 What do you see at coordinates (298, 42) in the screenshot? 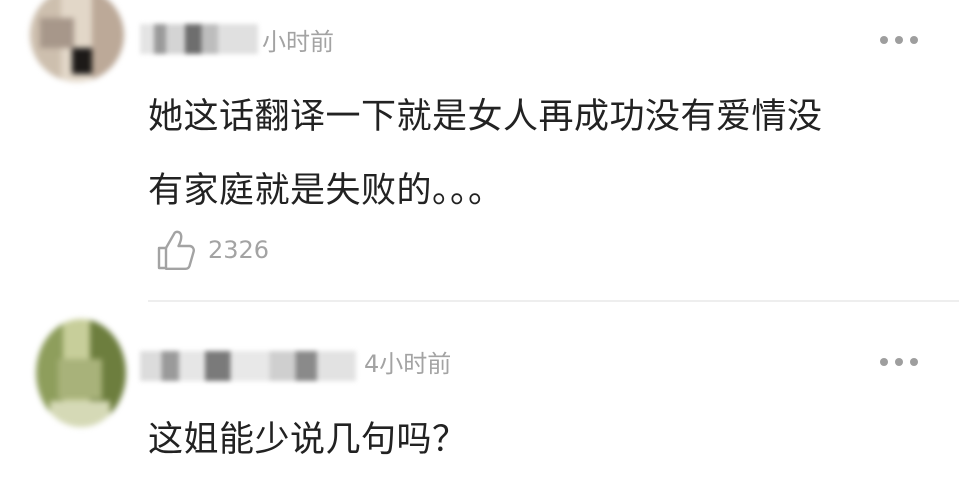
I see `comment-time: 小时前` at bounding box center [298, 42].